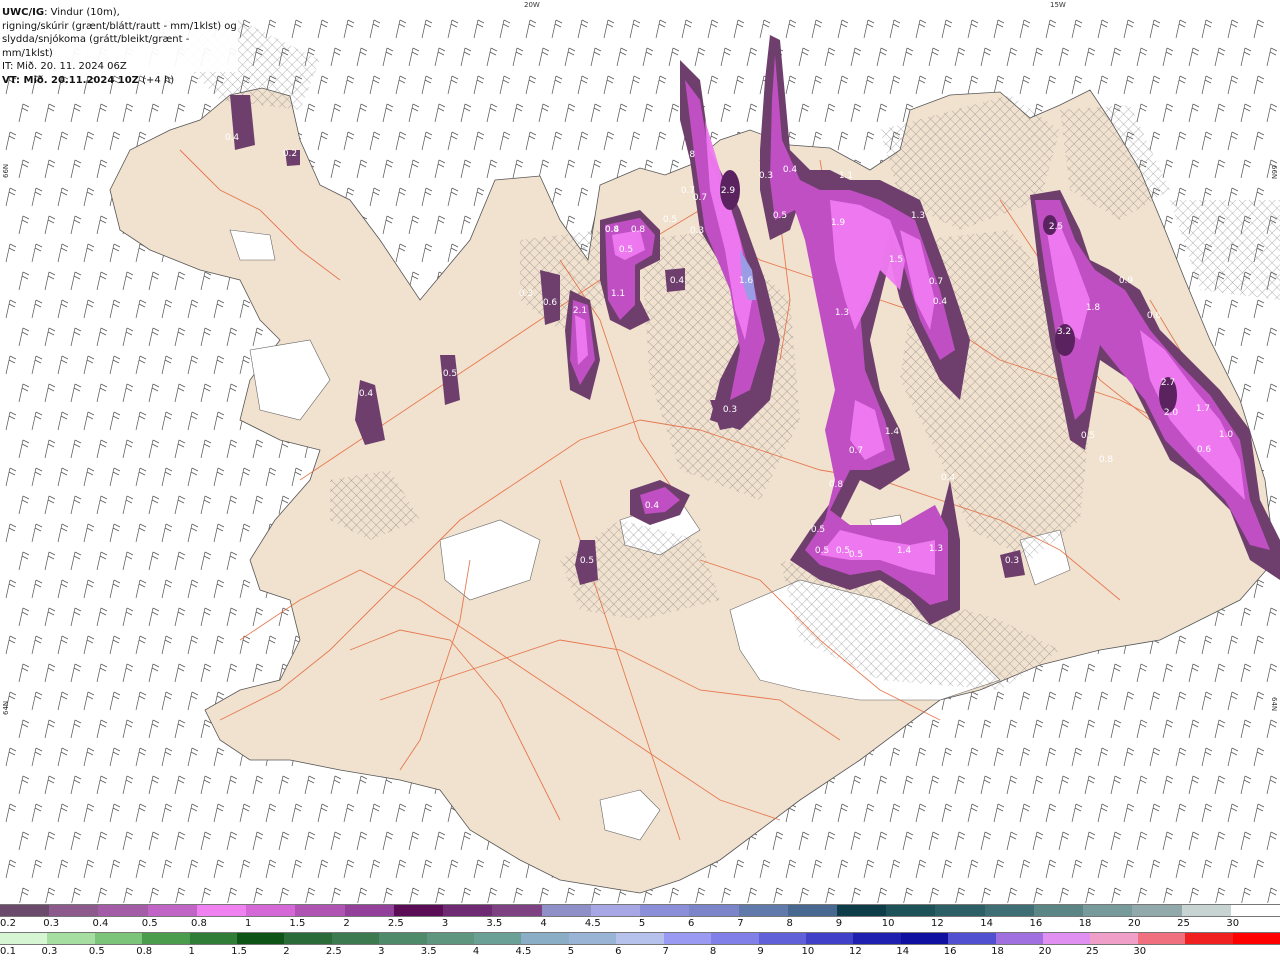  I want to click on precip-value: 2.5, so click(1056, 227).